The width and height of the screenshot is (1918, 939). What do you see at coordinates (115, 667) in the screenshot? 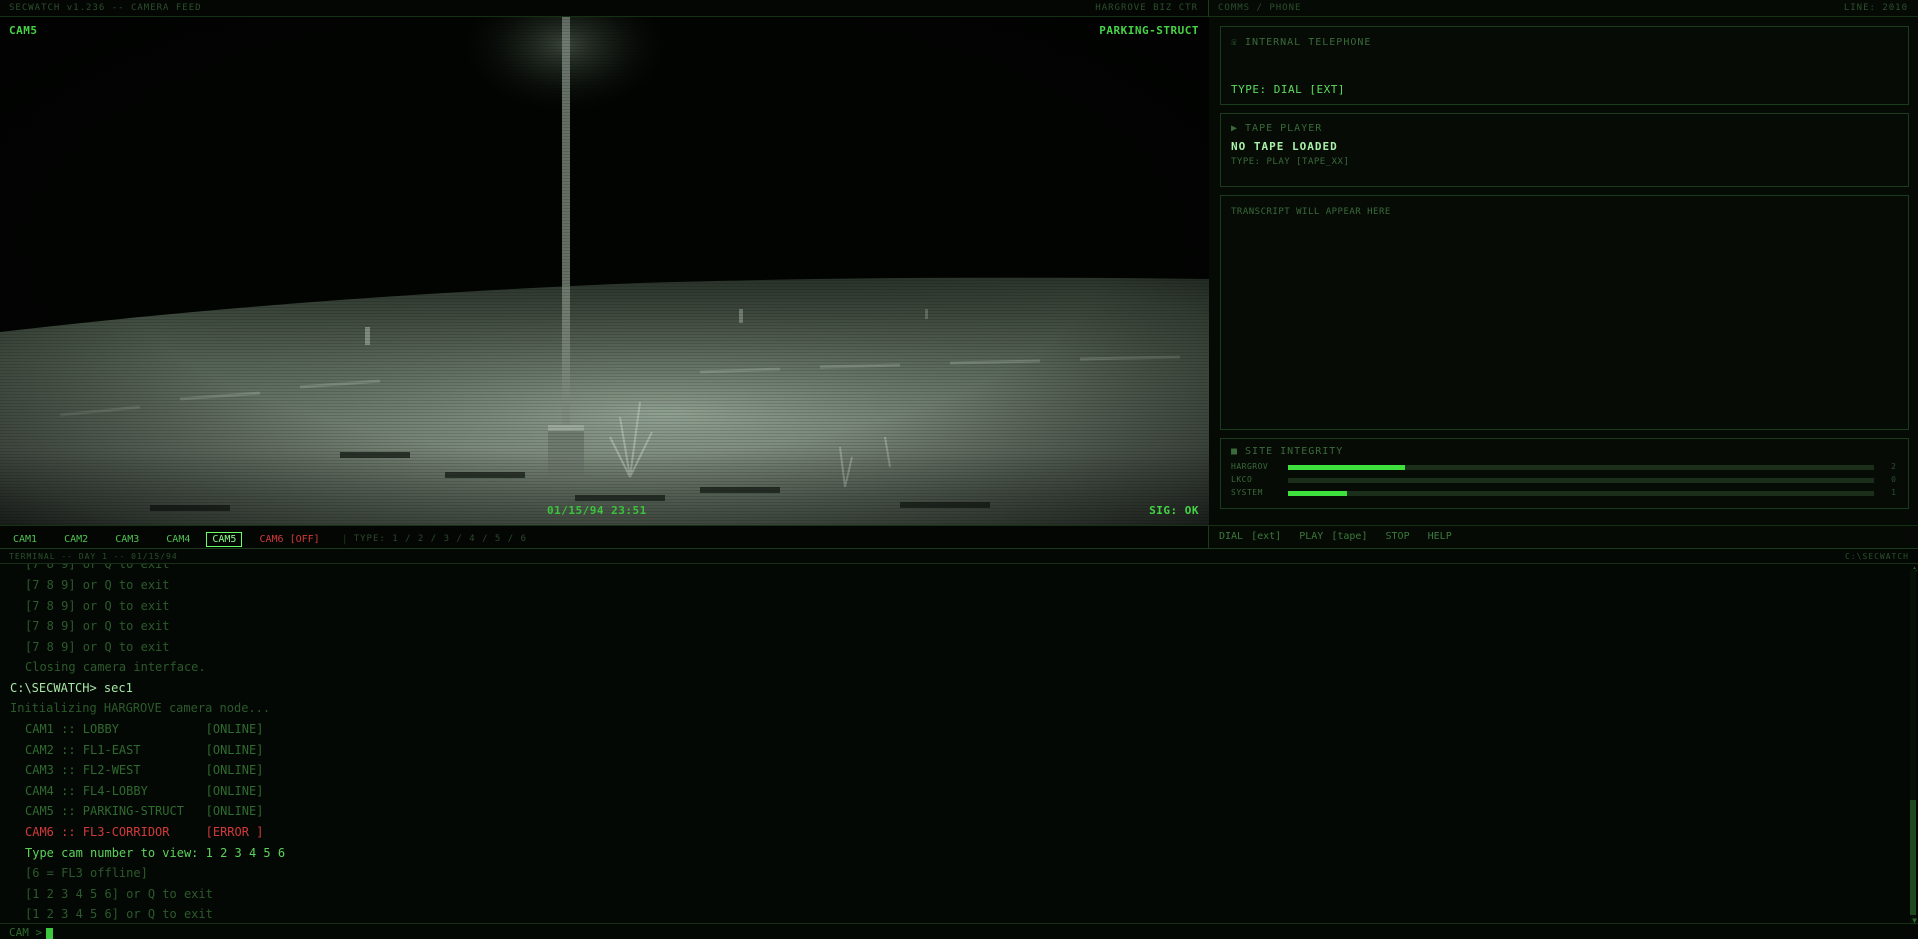
I see `terminal-line: Closing camera interface.` at bounding box center [115, 667].